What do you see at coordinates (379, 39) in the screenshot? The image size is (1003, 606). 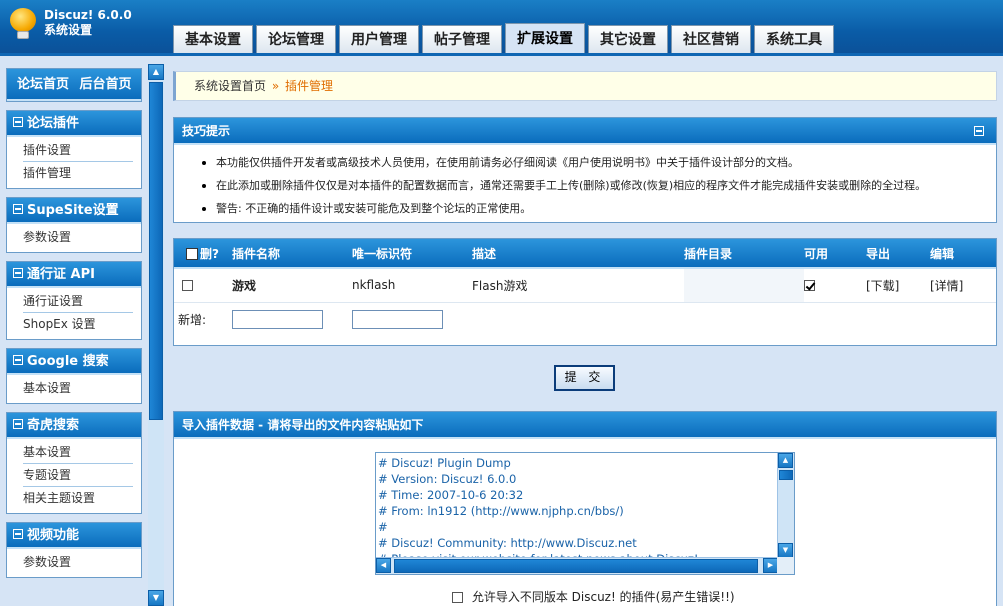 I see `tab-user-management: 用户管理` at bounding box center [379, 39].